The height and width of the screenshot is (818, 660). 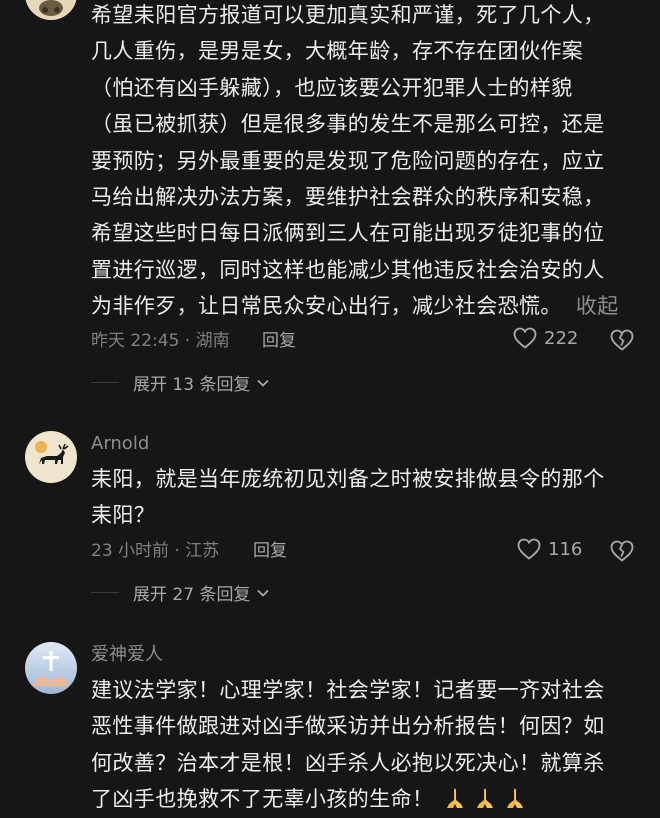 What do you see at coordinates (348, 762) in the screenshot?
I see `comment-line: 何改善？治本才是根！凶手杀人必抱以死决心！就算杀` at bounding box center [348, 762].